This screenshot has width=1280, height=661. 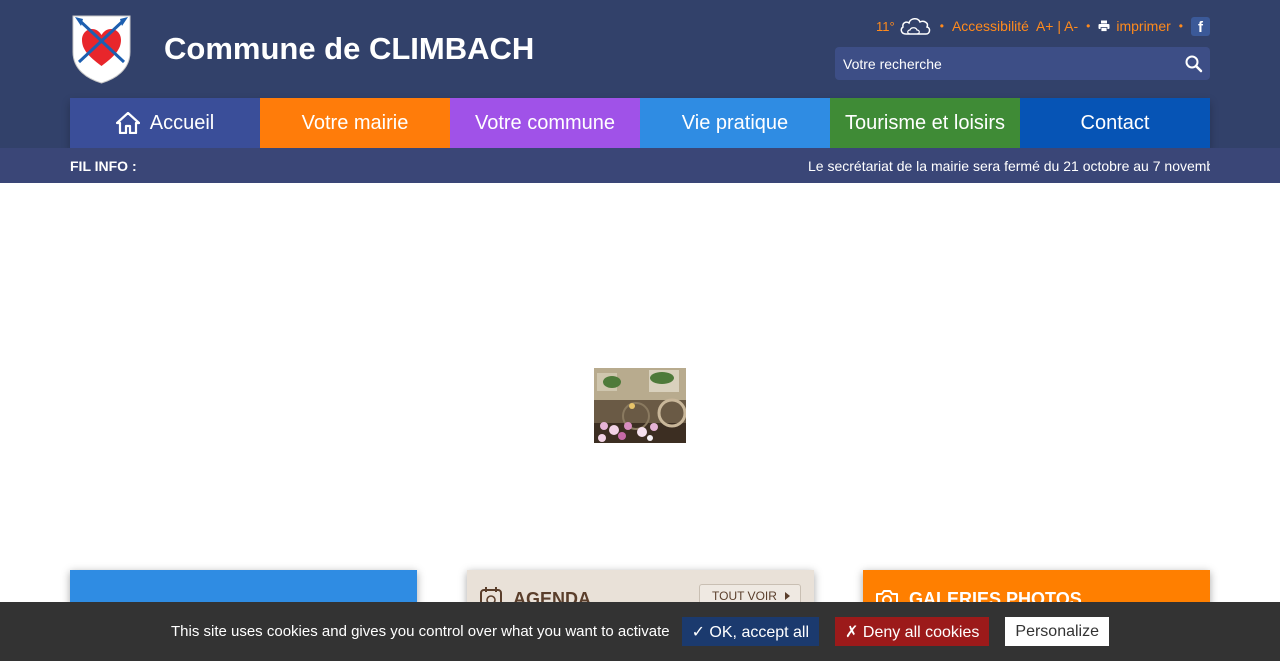 What do you see at coordinates (103, 166) in the screenshot?
I see `ticker-label: FIL INFO :` at bounding box center [103, 166].